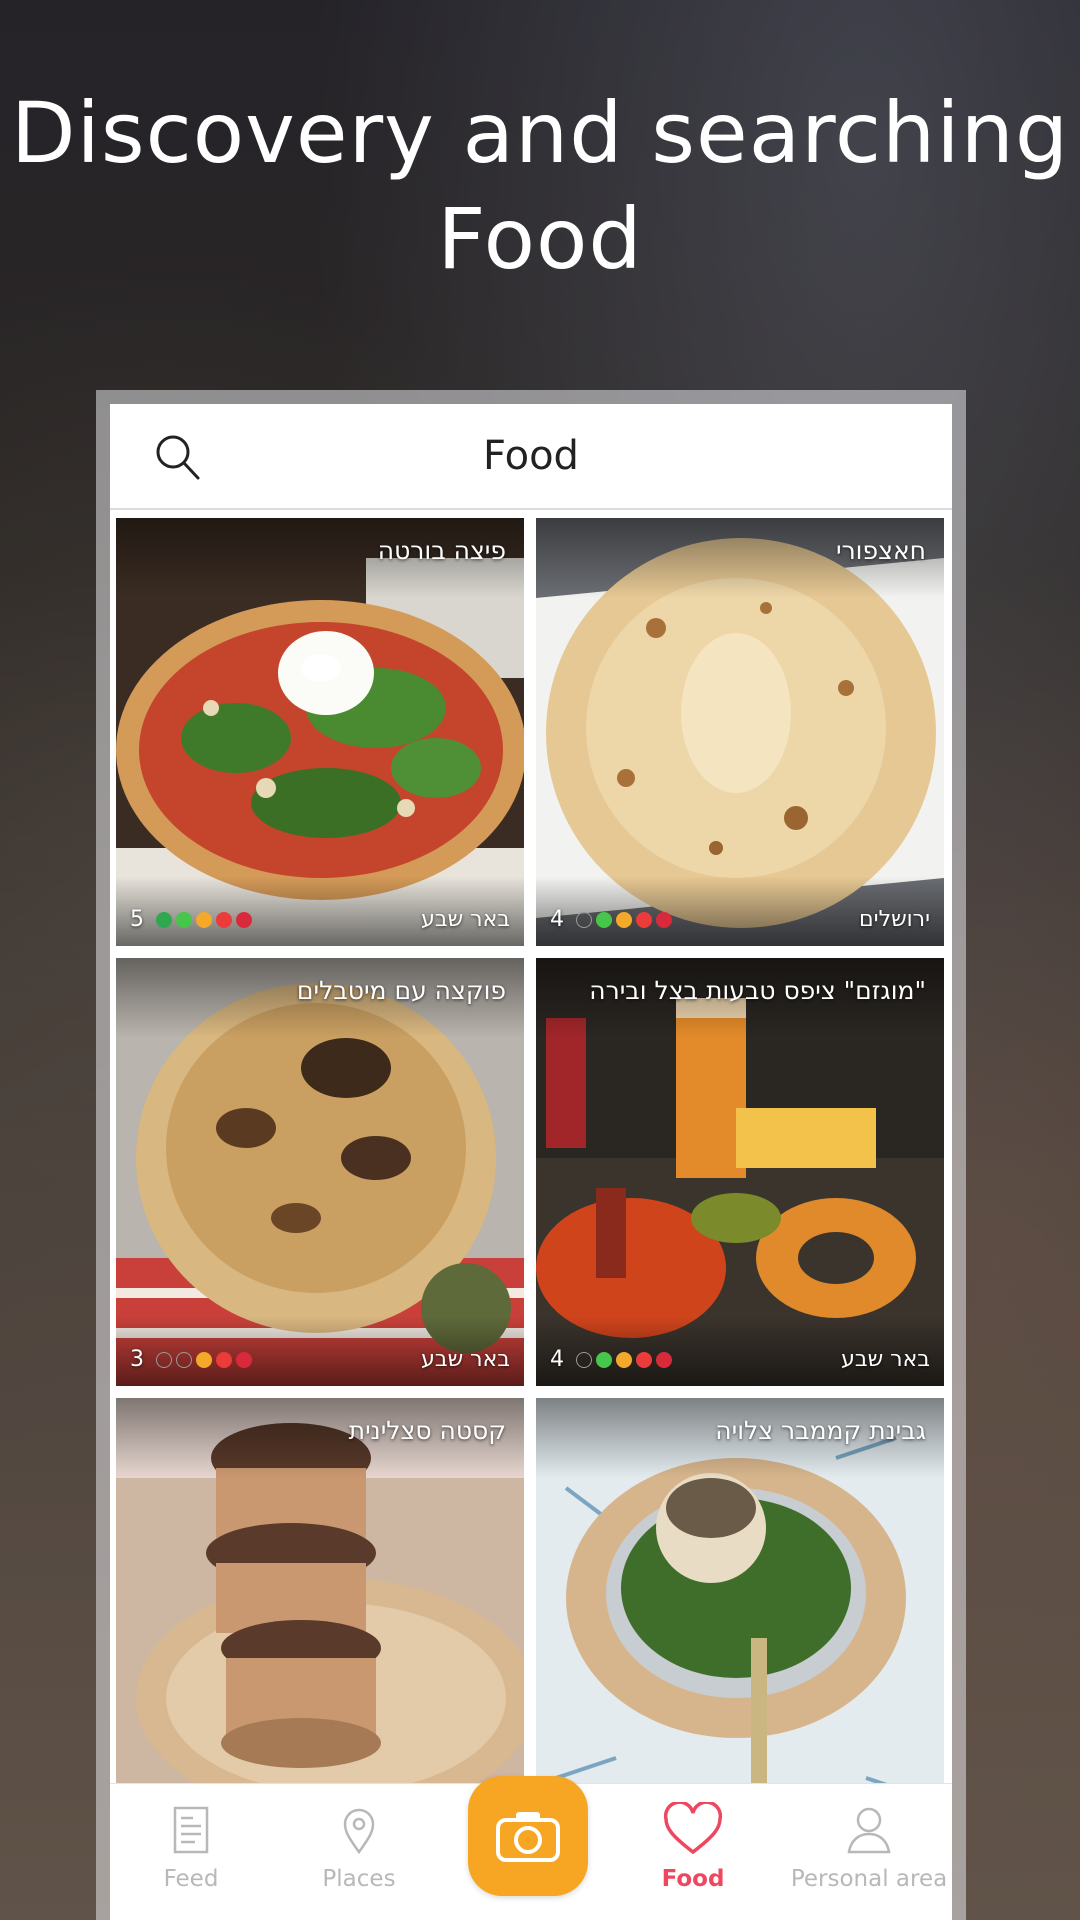  I want to click on promo-line-2: Food, so click(540, 239).